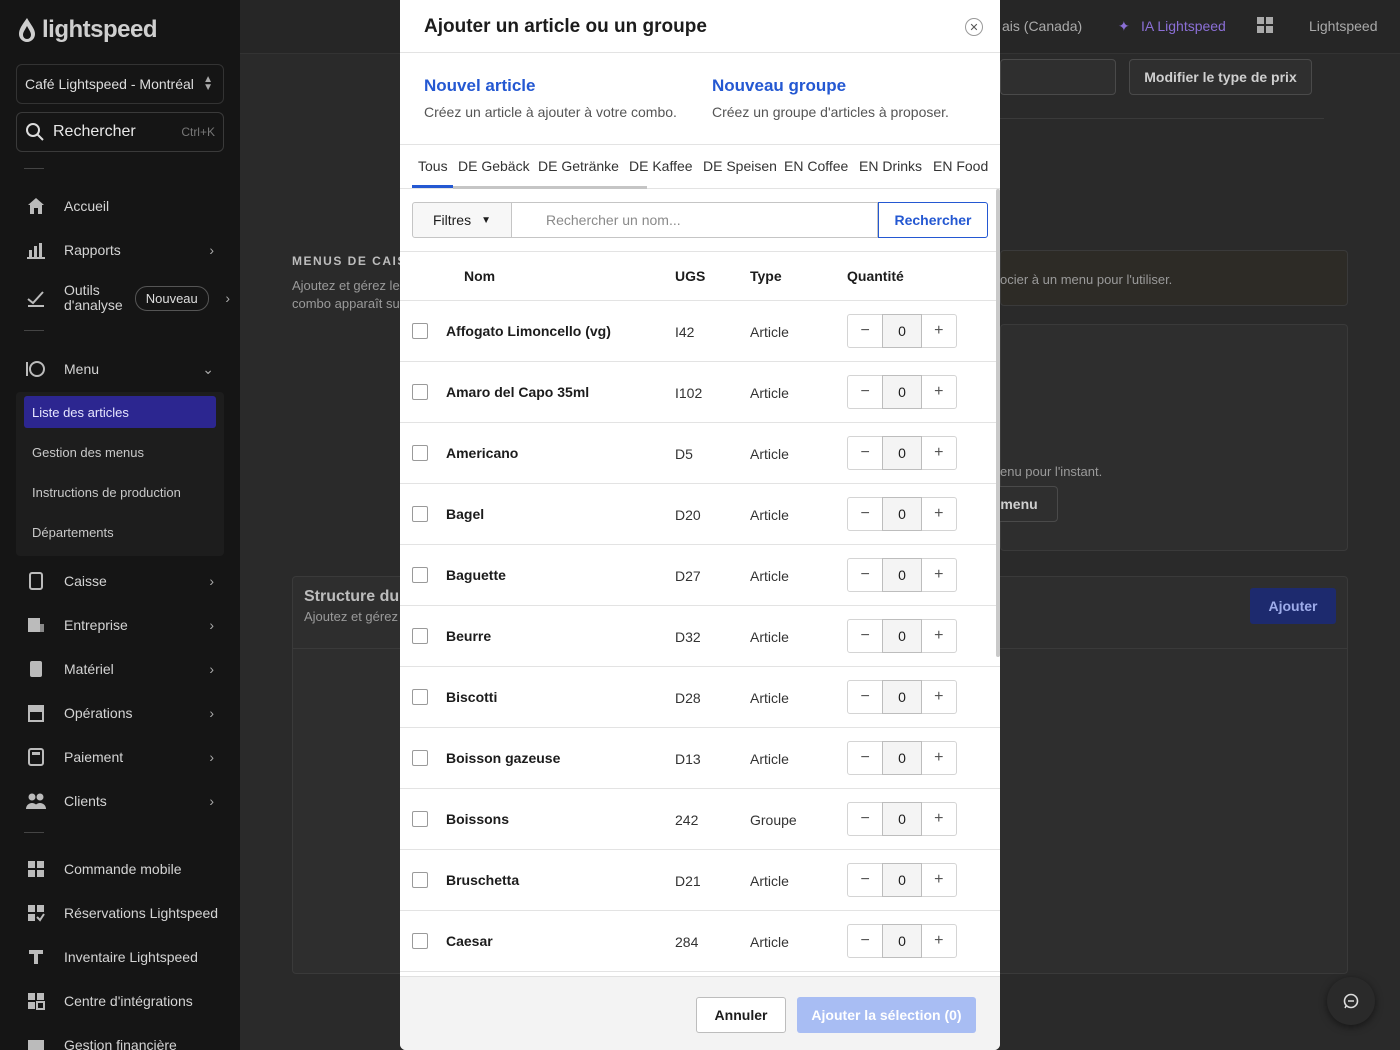 The image size is (1400, 1050). I want to click on item-type: Groupe, so click(773, 820).